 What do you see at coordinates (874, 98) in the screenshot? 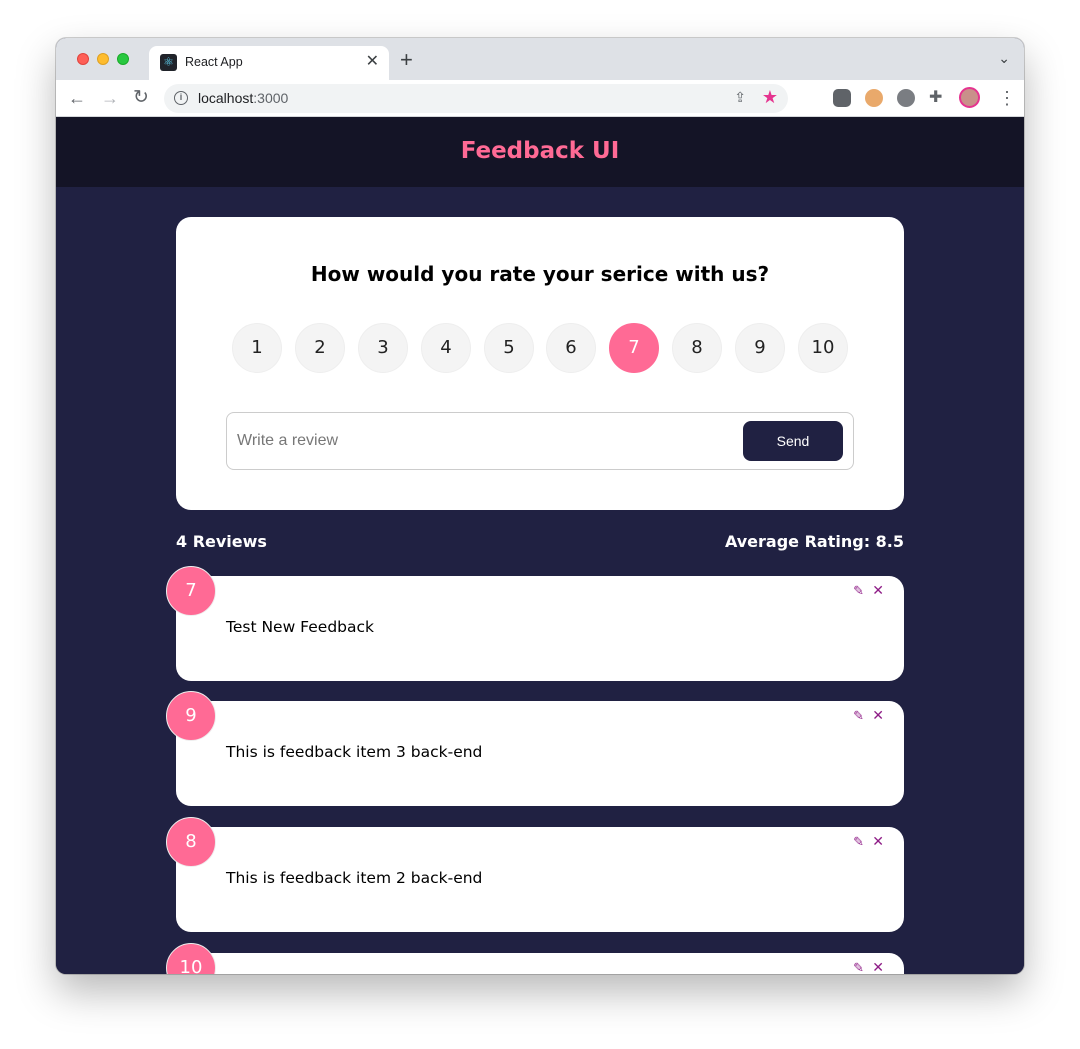
I see `extension-face-icon` at bounding box center [874, 98].